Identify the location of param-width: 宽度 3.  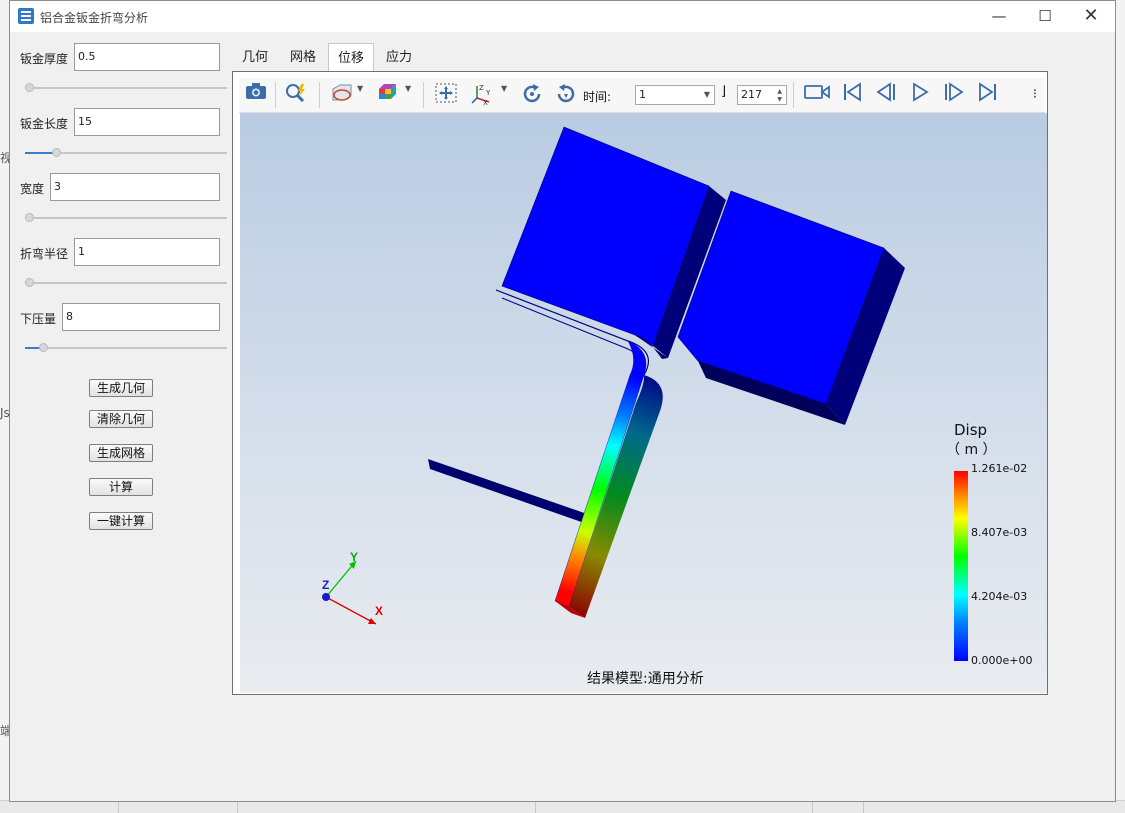
(123, 203).